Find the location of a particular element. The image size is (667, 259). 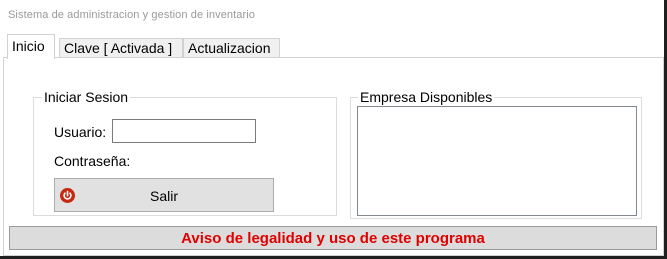

exit-button-label: Salir is located at coordinates (163, 196).